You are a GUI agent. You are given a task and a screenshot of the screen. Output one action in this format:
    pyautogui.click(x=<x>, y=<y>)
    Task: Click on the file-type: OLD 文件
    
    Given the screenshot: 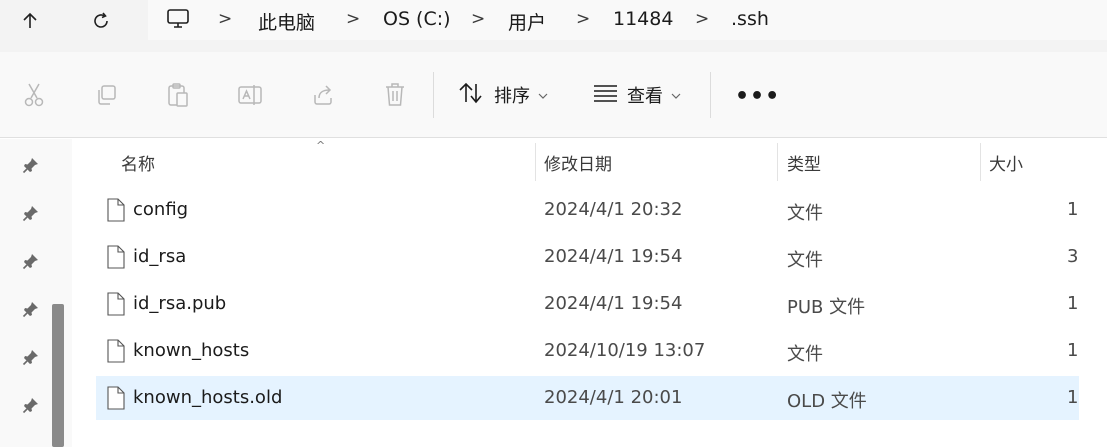 What is the action you would take?
    pyautogui.click(x=827, y=401)
    